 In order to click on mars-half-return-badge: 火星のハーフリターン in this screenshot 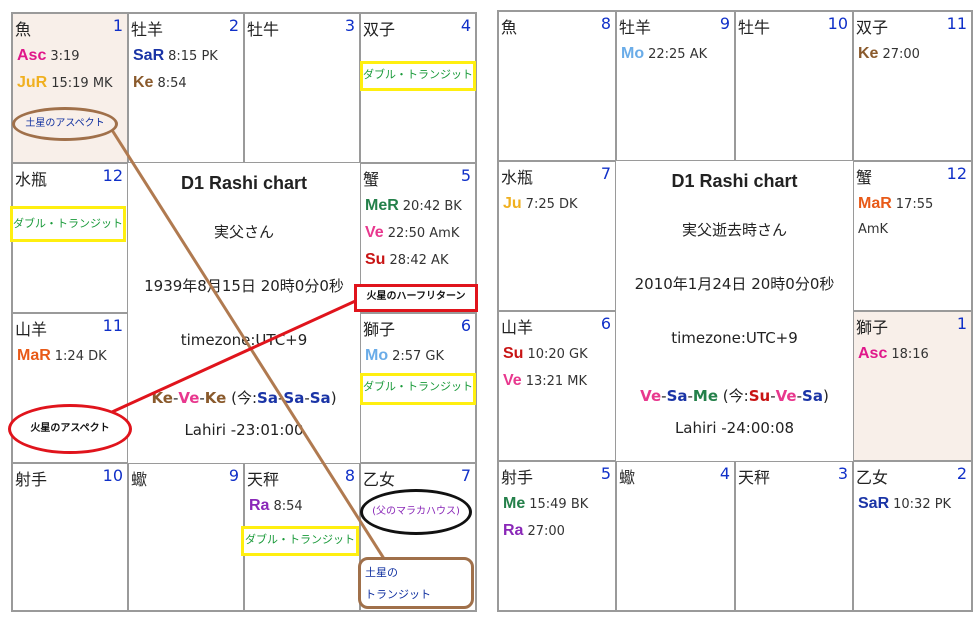, I will do `click(416, 298)`.